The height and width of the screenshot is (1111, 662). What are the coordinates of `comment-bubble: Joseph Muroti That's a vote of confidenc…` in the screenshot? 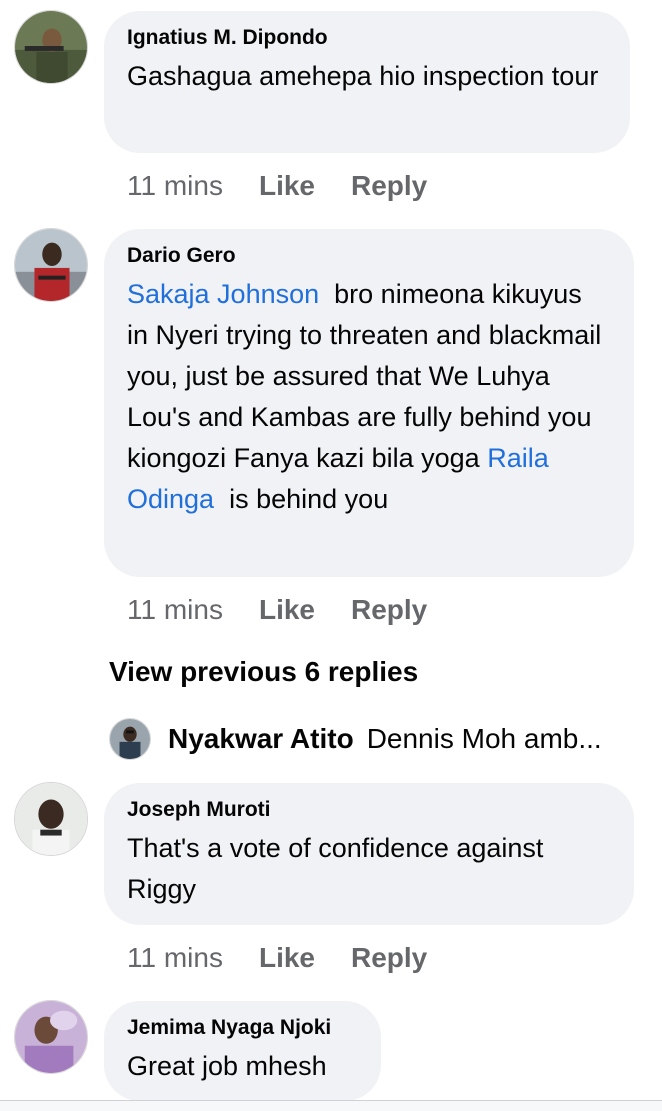 It's located at (369, 854).